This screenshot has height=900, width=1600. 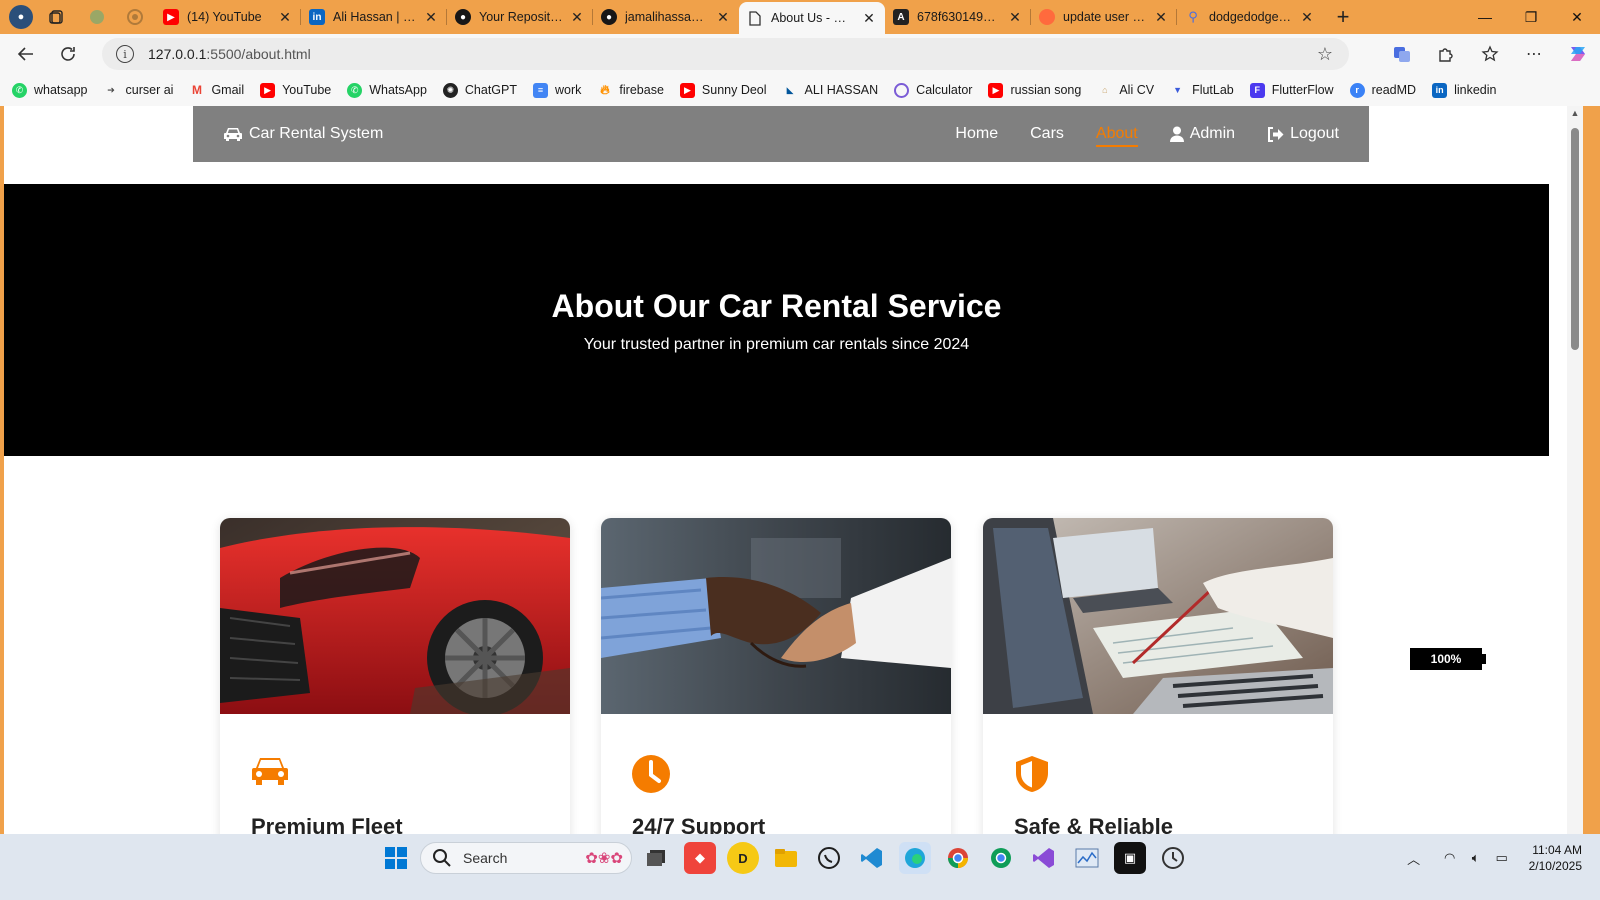 I want to click on youtube-icon: ▶, so click(x=268, y=90).